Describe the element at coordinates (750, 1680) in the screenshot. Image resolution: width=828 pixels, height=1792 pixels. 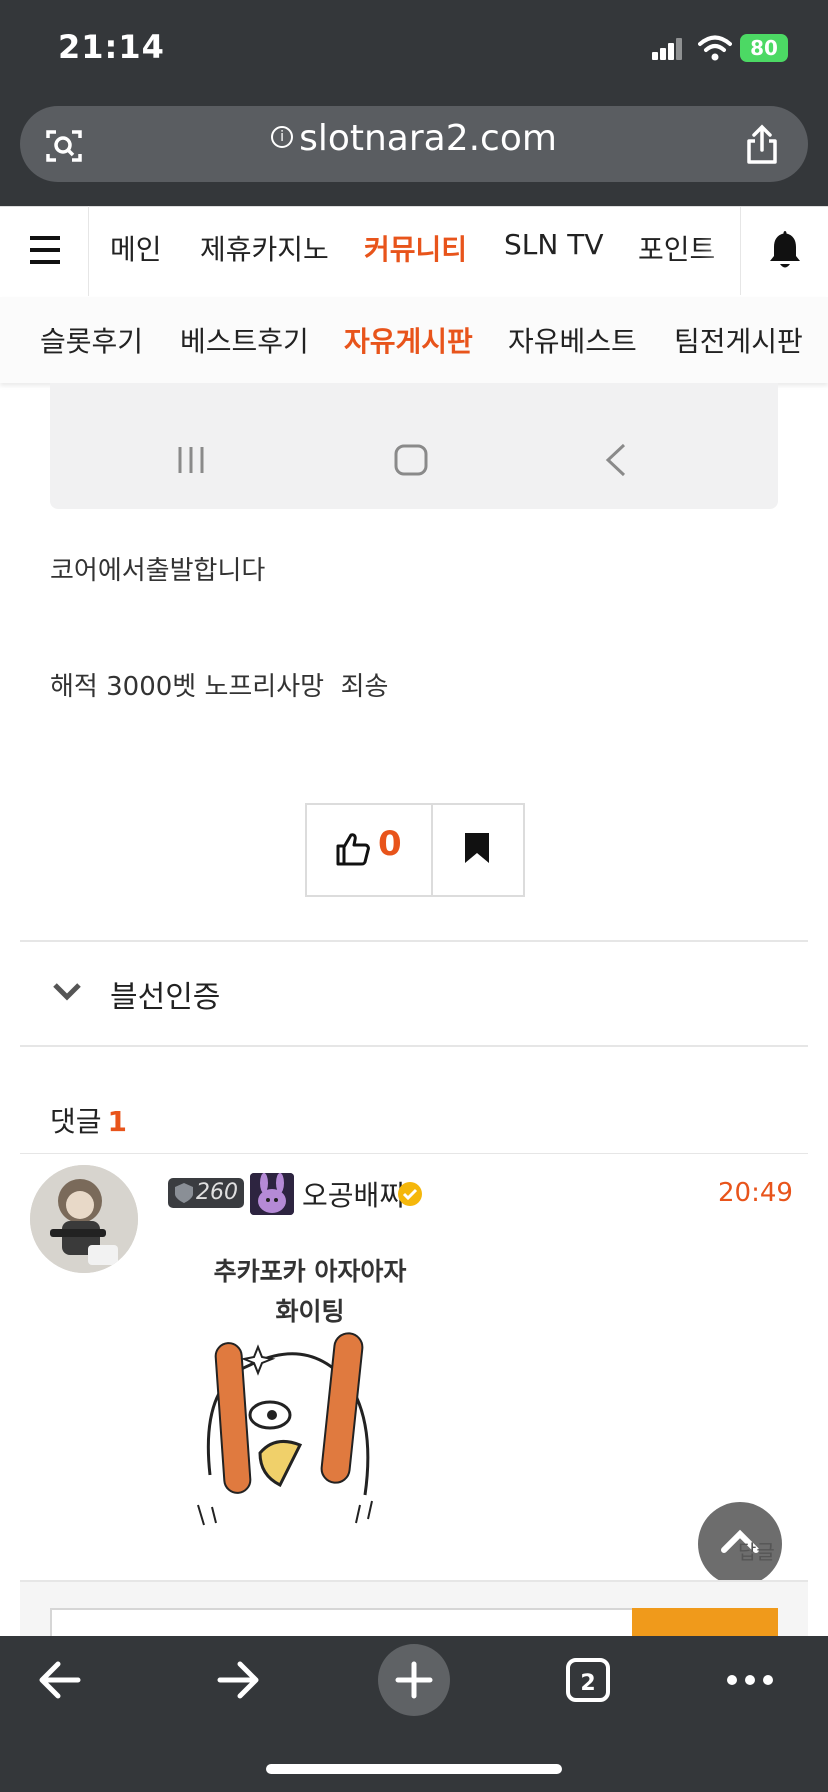
I see `more-icon` at that location.